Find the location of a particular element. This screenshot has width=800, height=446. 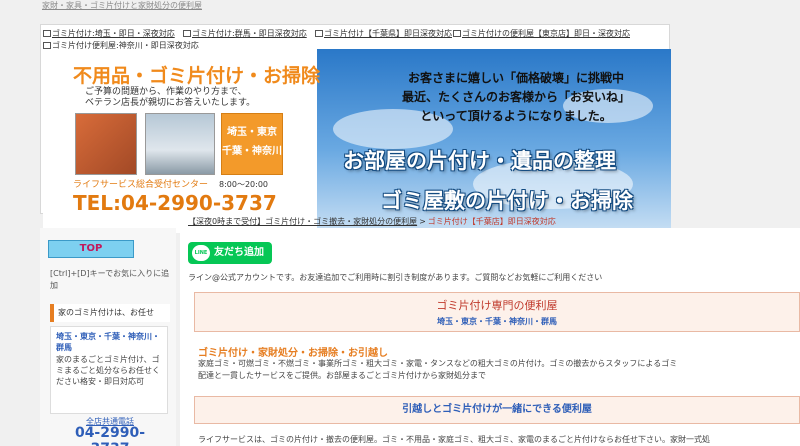

business-hours: 8:00～20:00 is located at coordinates (244, 184).